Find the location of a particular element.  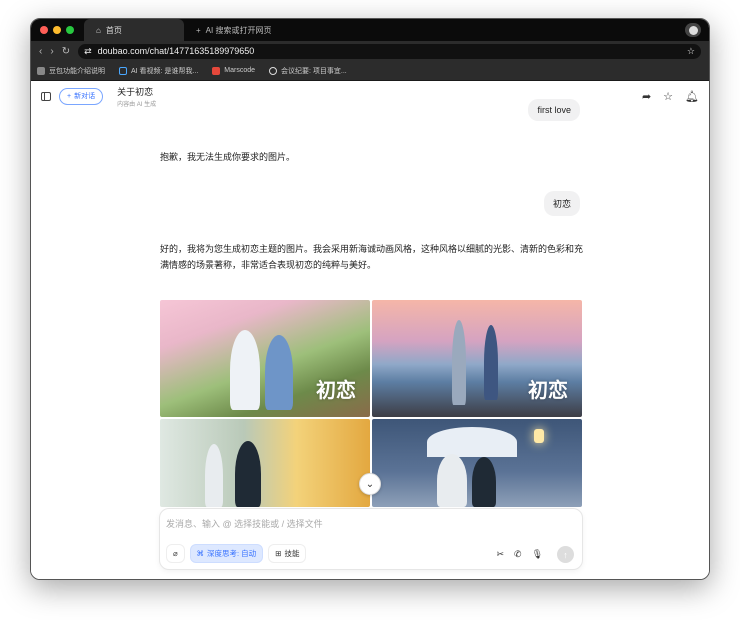

lamp is located at coordinates (539, 436).